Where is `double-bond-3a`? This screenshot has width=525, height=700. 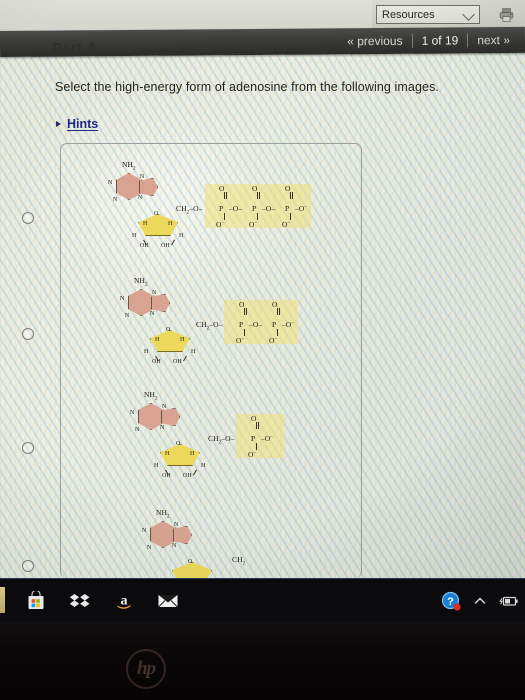
double-bond-3a is located at coordinates (290, 195).